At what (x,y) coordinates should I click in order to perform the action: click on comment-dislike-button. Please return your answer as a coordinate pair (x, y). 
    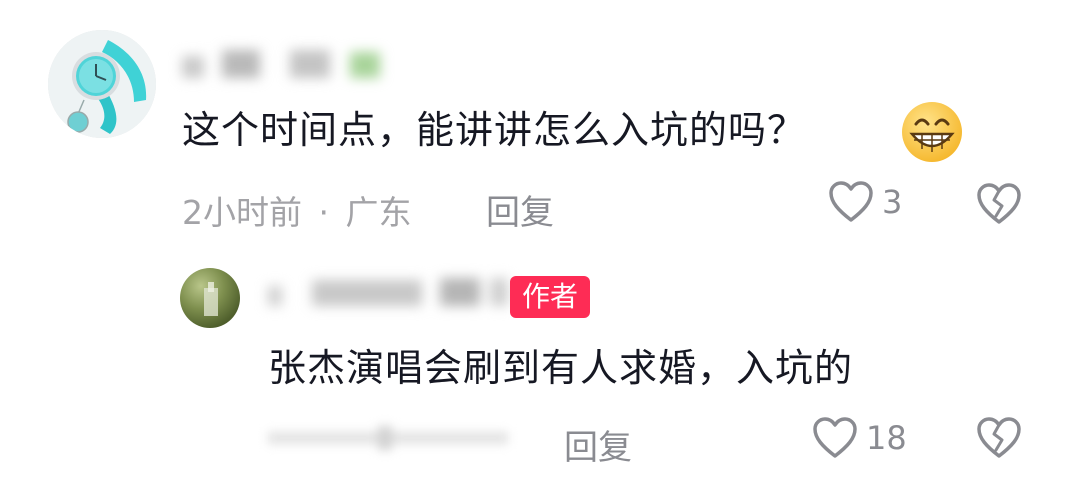
    Looking at the image, I should click on (999, 206).